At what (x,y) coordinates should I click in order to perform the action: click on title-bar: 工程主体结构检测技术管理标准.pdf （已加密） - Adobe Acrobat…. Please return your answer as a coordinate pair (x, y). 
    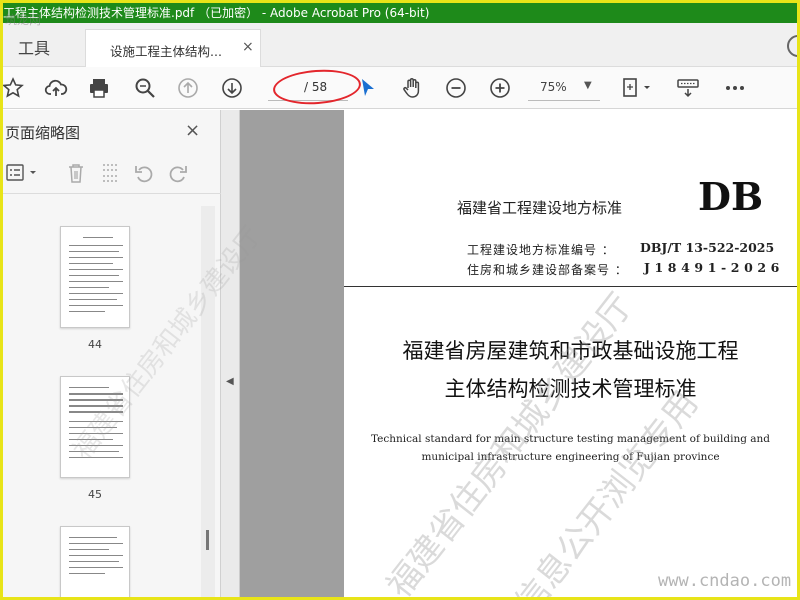
    Looking at the image, I should click on (400, 13).